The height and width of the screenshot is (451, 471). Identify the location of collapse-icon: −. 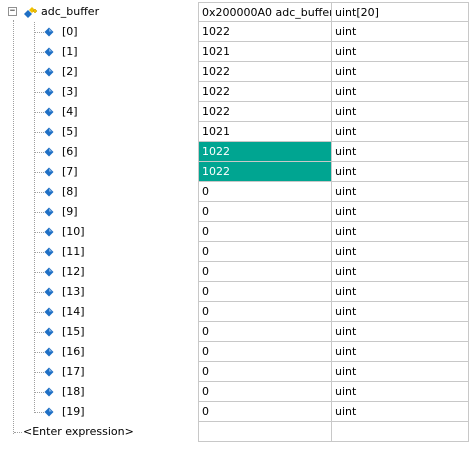
(12, 11).